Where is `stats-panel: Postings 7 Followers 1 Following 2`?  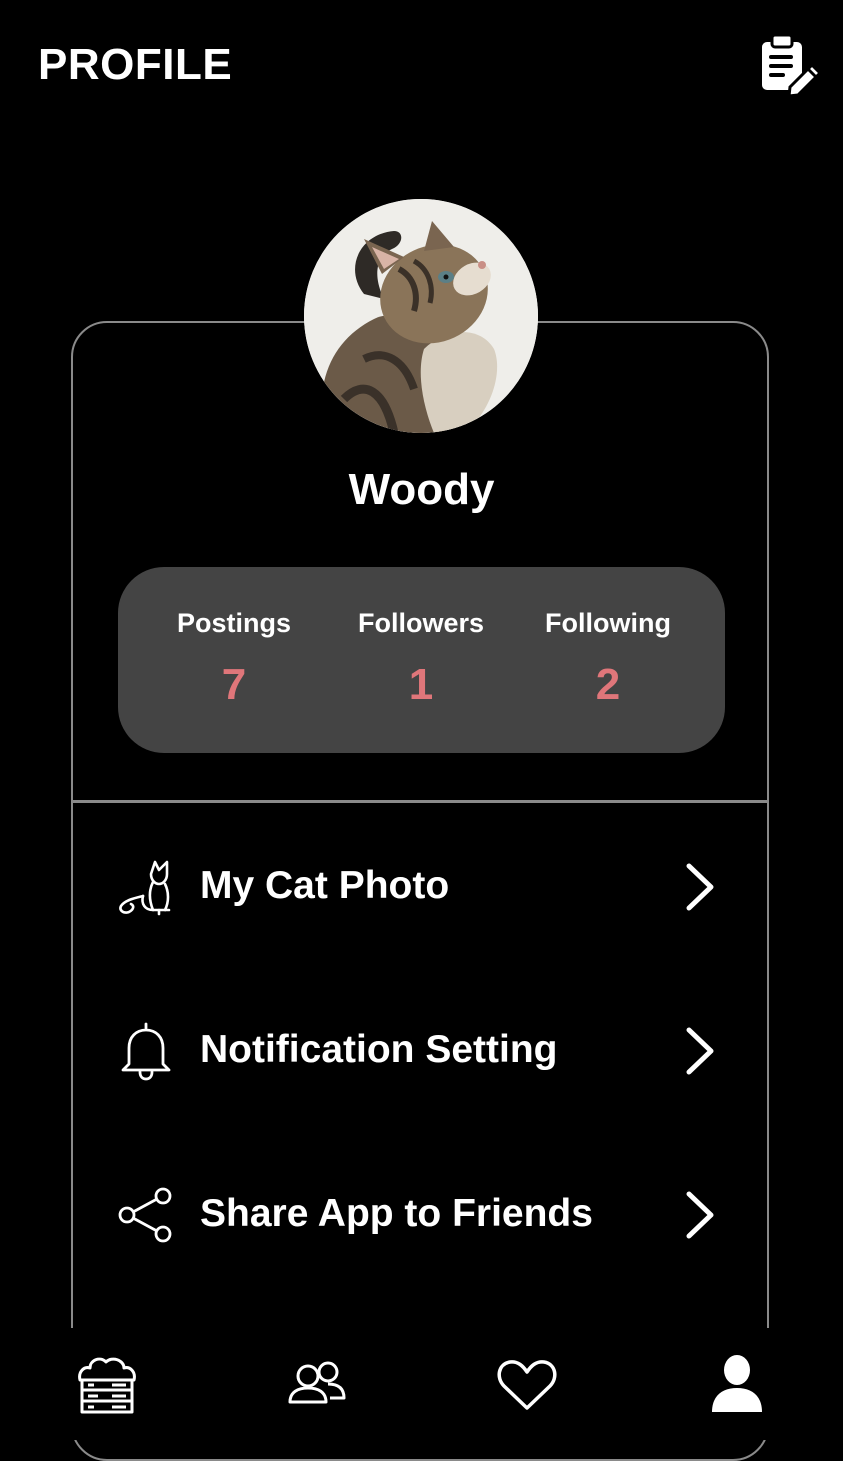 stats-panel: Postings 7 Followers 1 Following 2 is located at coordinates (421, 660).